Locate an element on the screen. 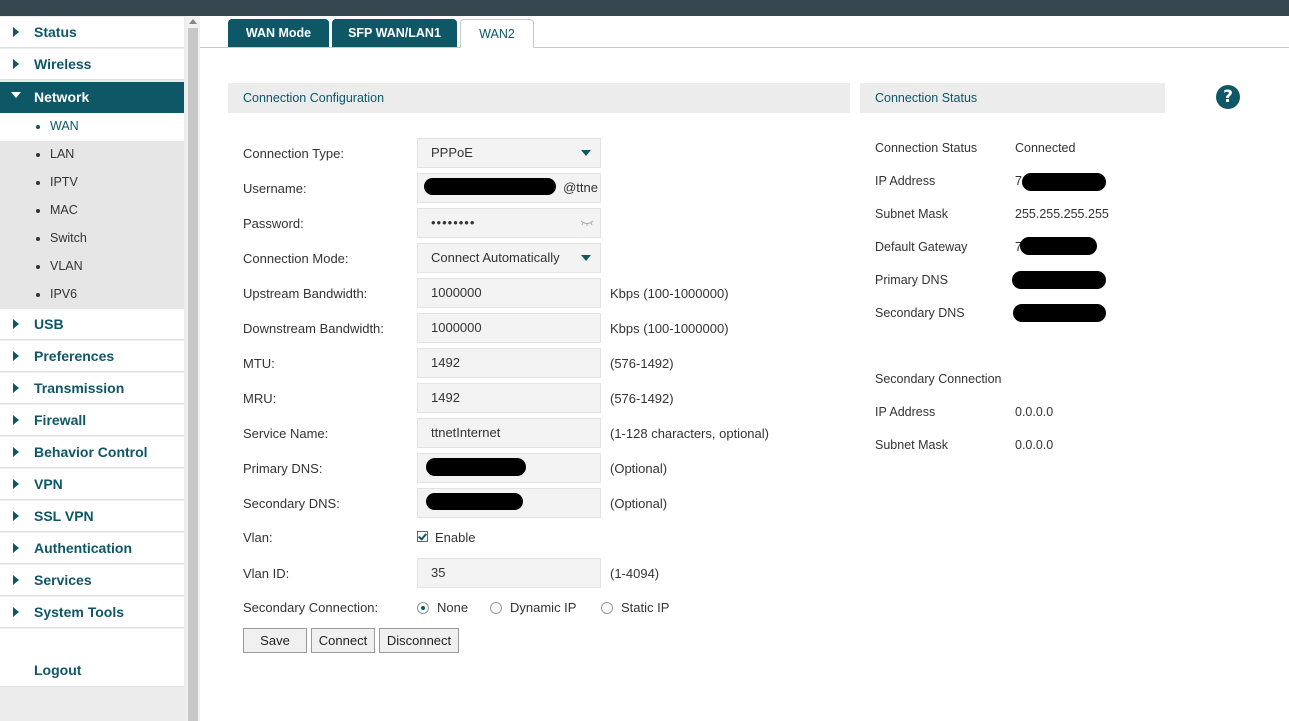 The width and height of the screenshot is (1289, 721). connection-type-value: PPPoE is located at coordinates (452, 152).